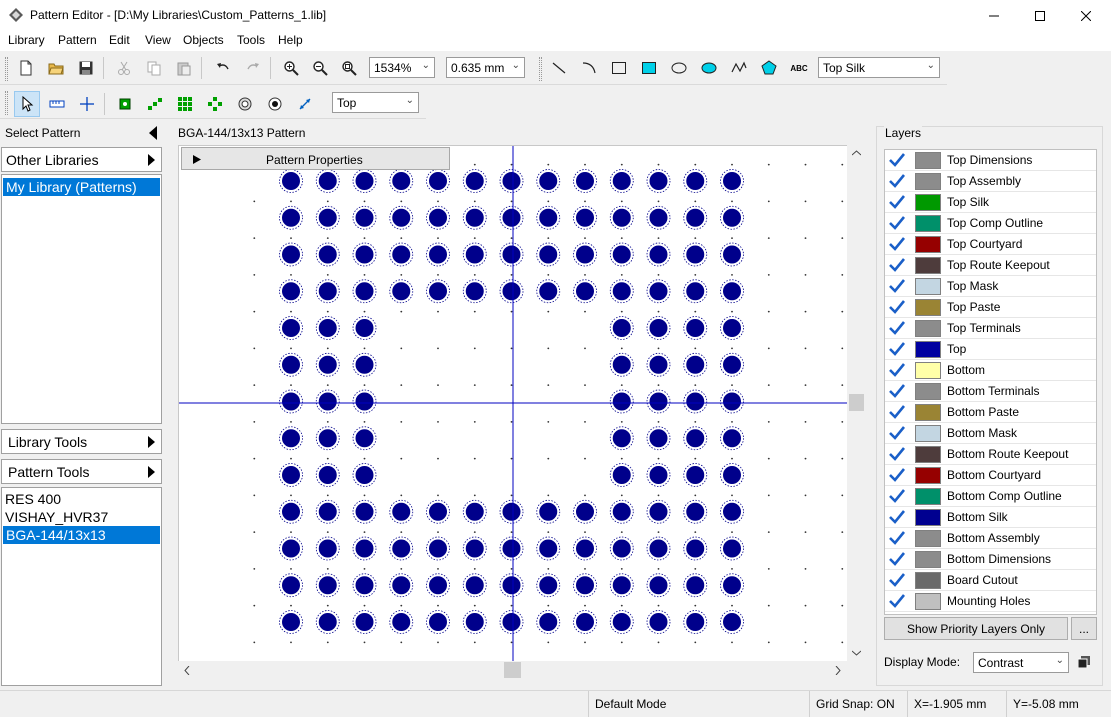 This screenshot has height=717, width=1111. Describe the element at coordinates (619, 68) in the screenshot. I see `rectangle-tool-button` at that location.